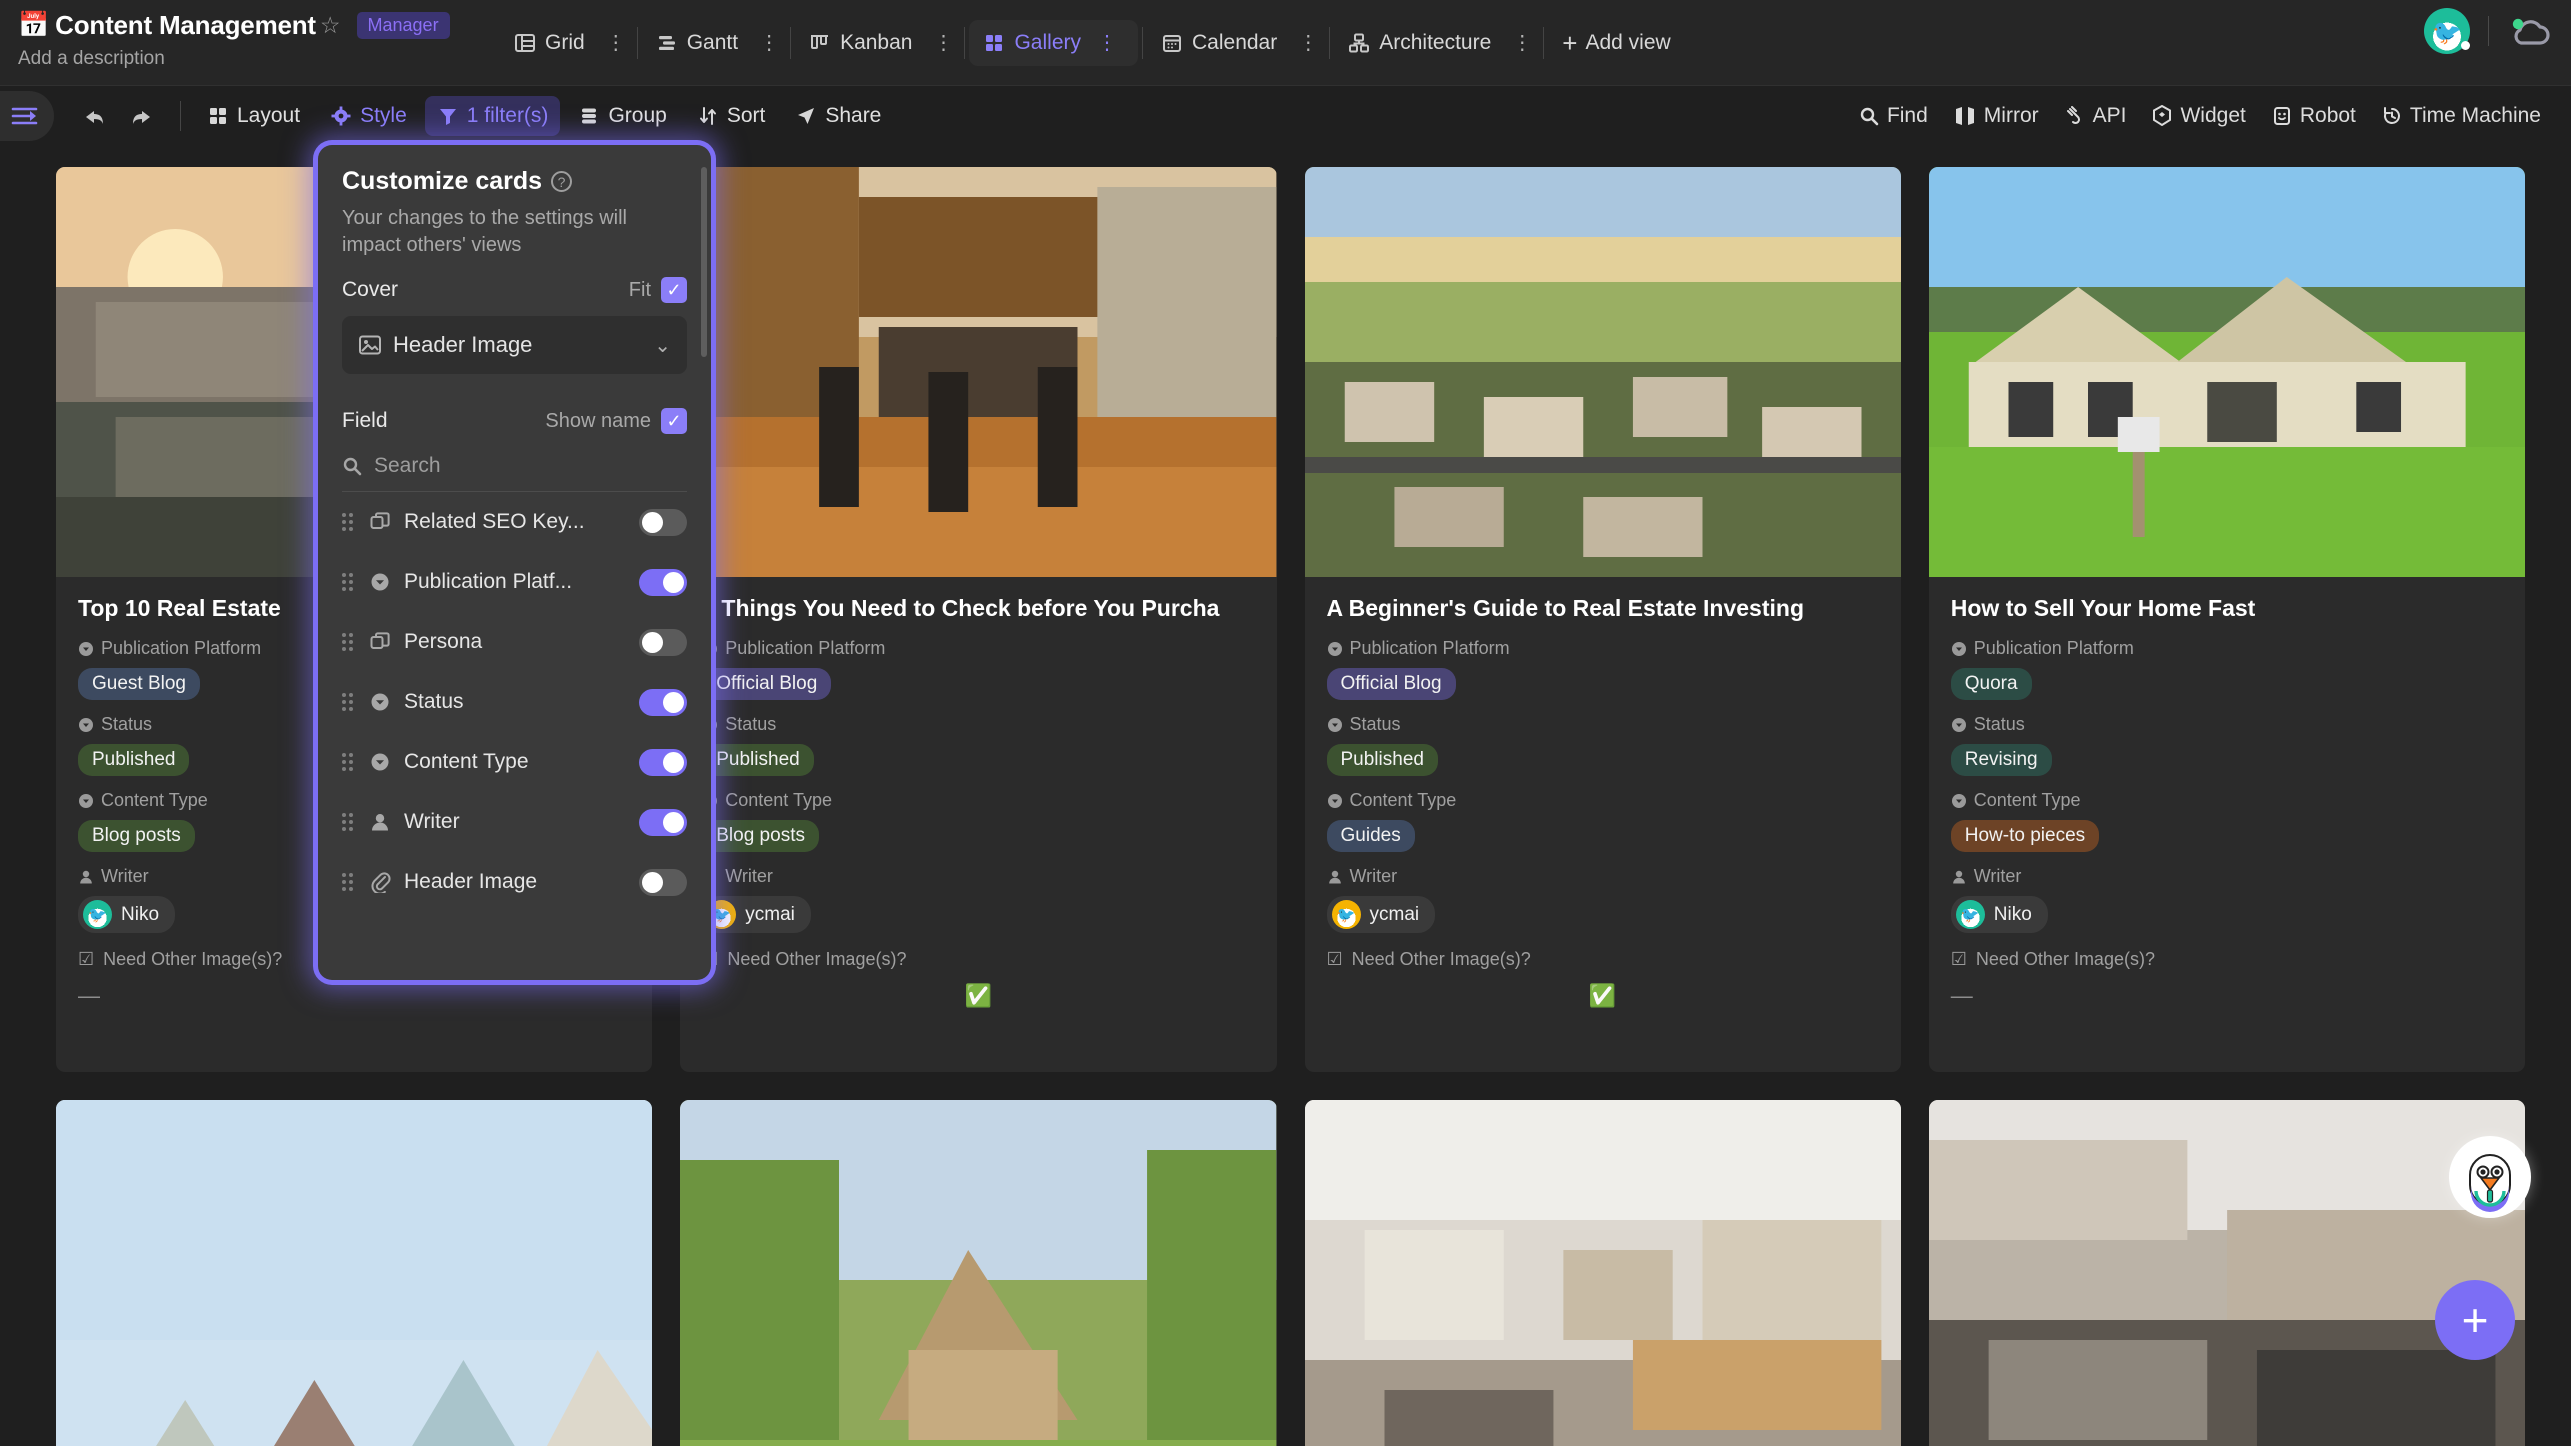  What do you see at coordinates (2475, 1320) in the screenshot?
I see `add-record-button: +` at bounding box center [2475, 1320].